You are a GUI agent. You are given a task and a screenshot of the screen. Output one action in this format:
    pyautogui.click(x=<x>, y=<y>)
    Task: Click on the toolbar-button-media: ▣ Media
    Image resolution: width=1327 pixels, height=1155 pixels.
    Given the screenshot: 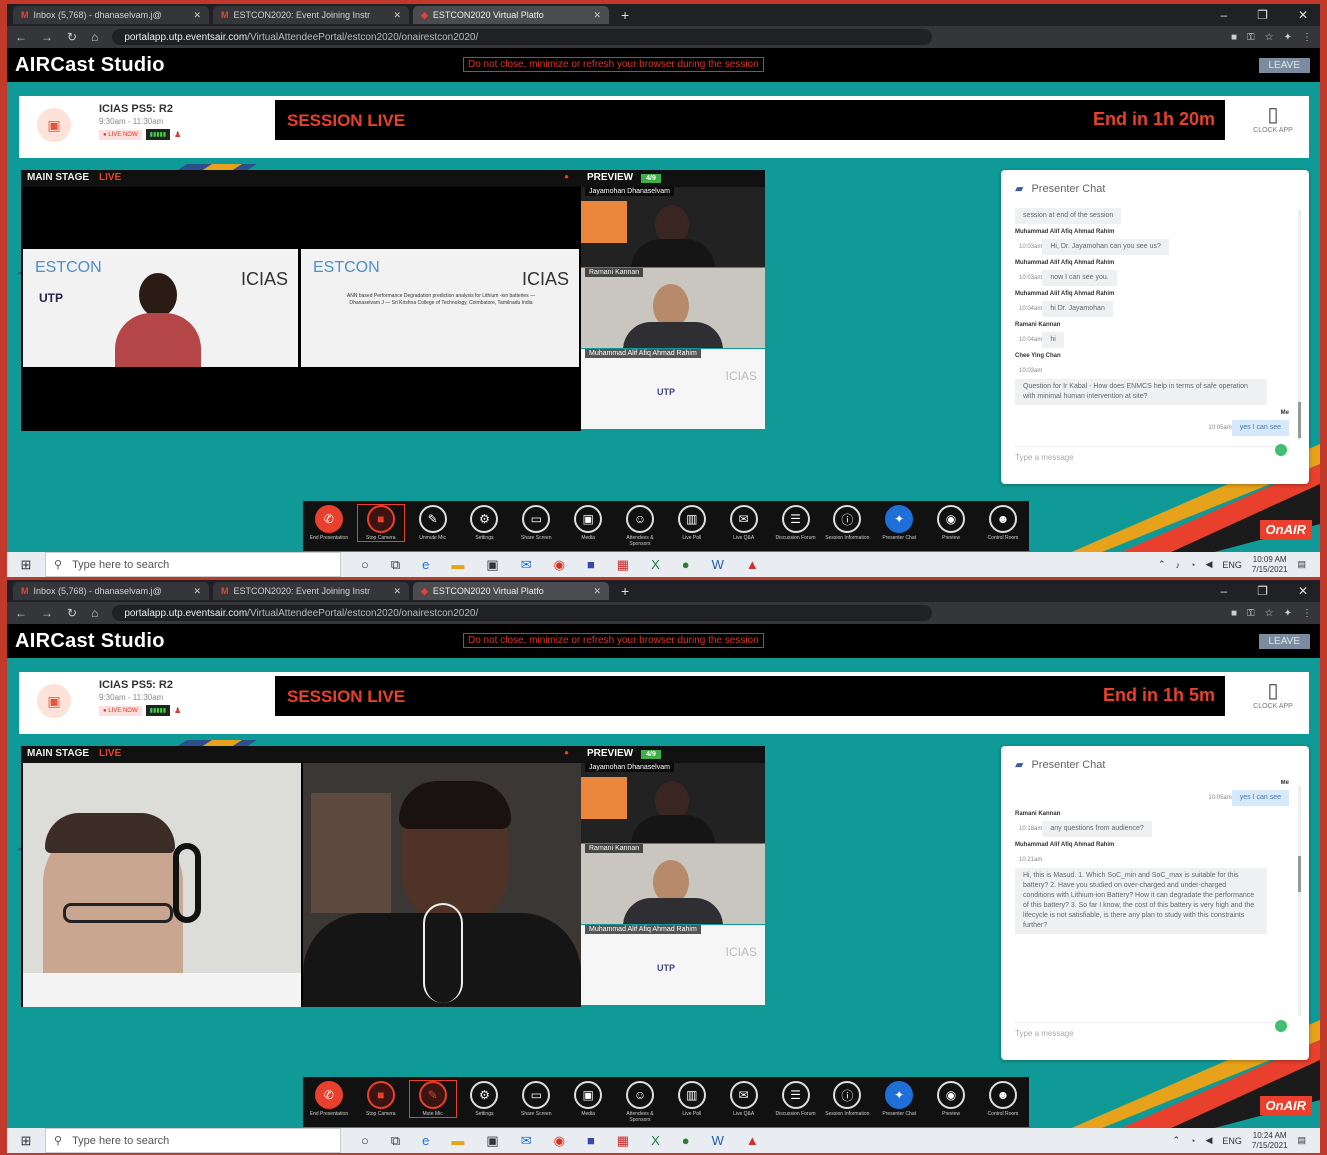 What is the action you would take?
    pyautogui.click(x=588, y=1099)
    